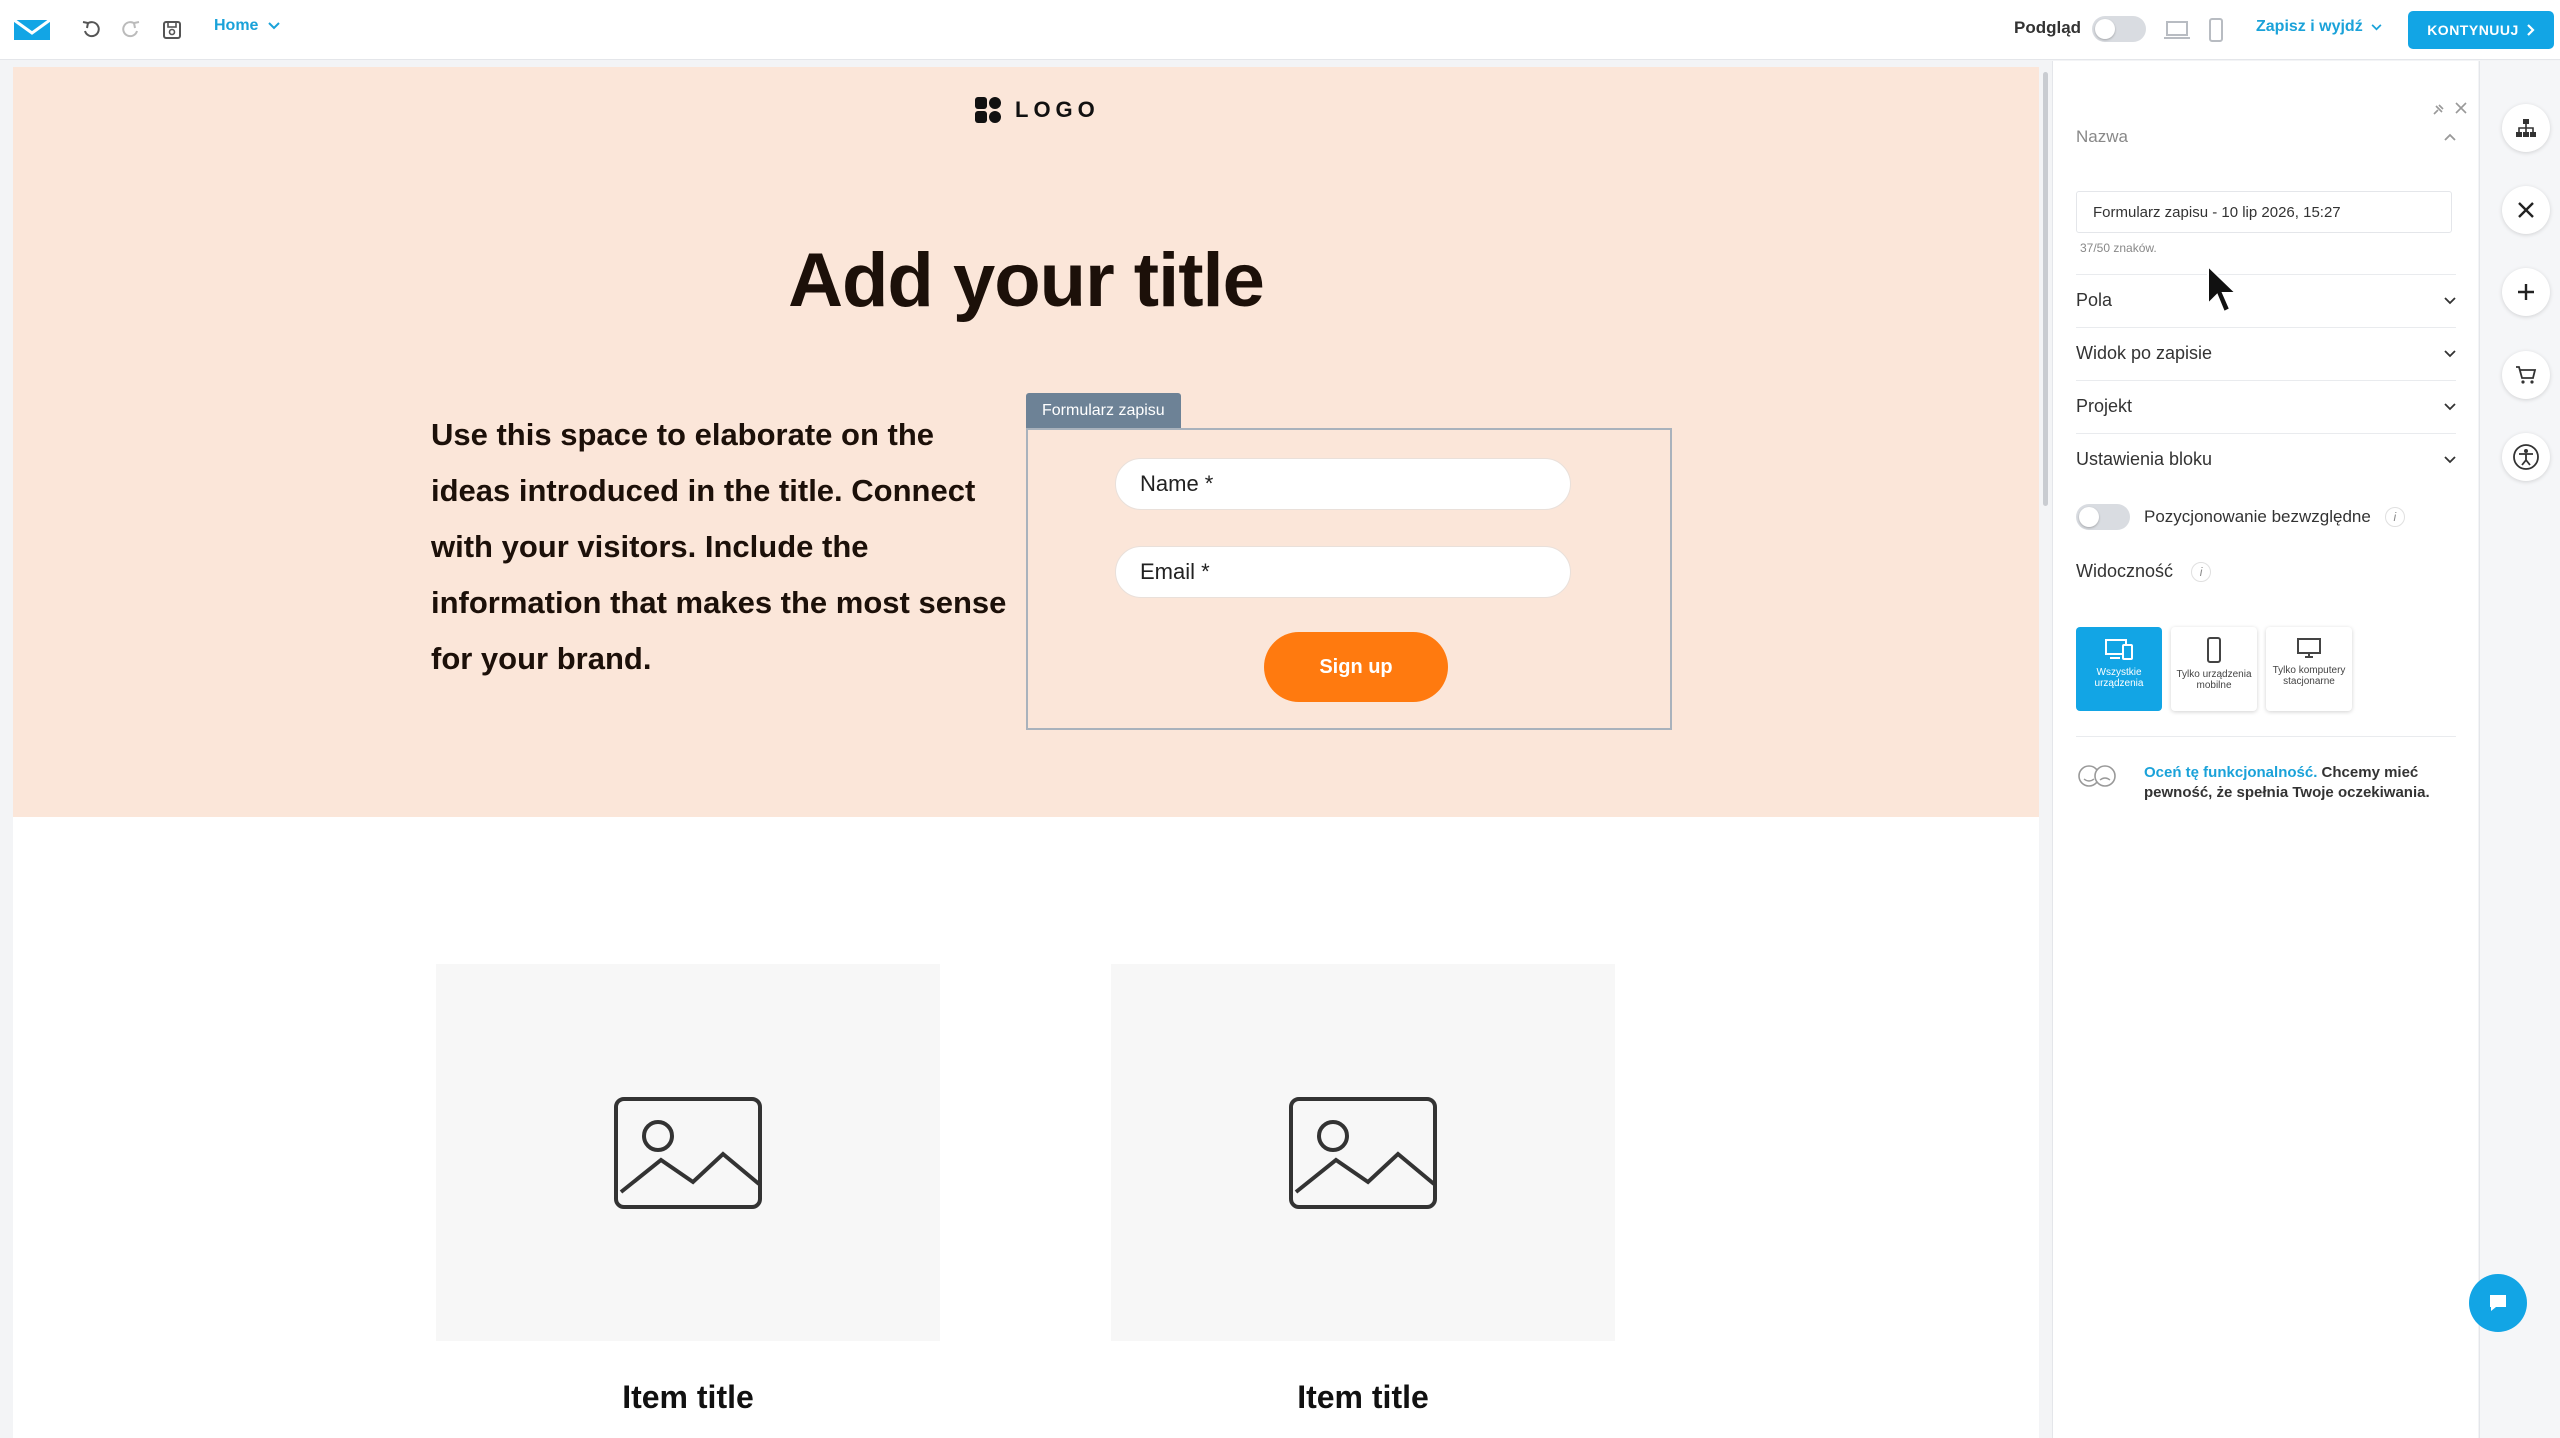 This screenshot has width=2560, height=1438. I want to click on preview-label: Podgląd, so click(2048, 27).